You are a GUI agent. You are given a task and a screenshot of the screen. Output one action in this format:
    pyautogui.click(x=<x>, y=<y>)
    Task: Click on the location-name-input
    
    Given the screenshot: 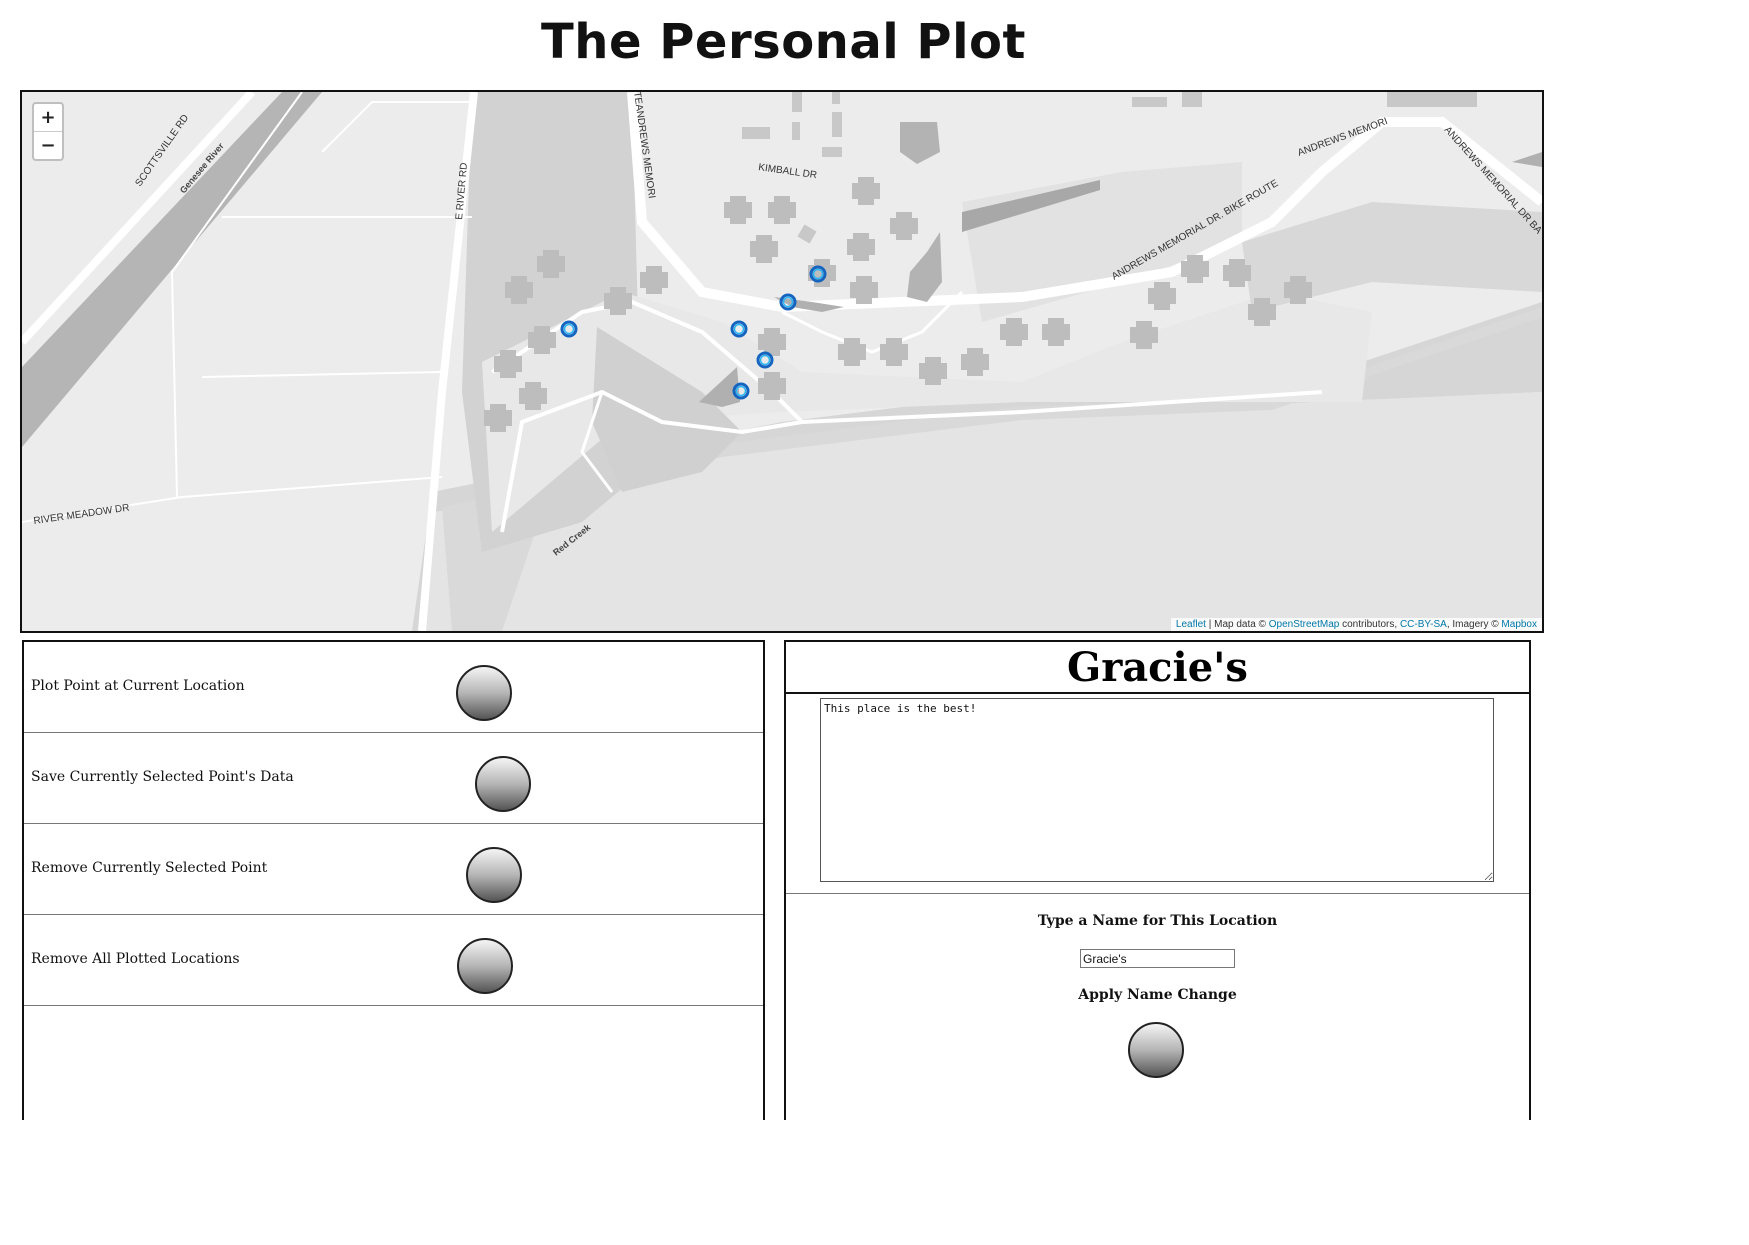 What is the action you would take?
    pyautogui.click(x=1157, y=958)
    